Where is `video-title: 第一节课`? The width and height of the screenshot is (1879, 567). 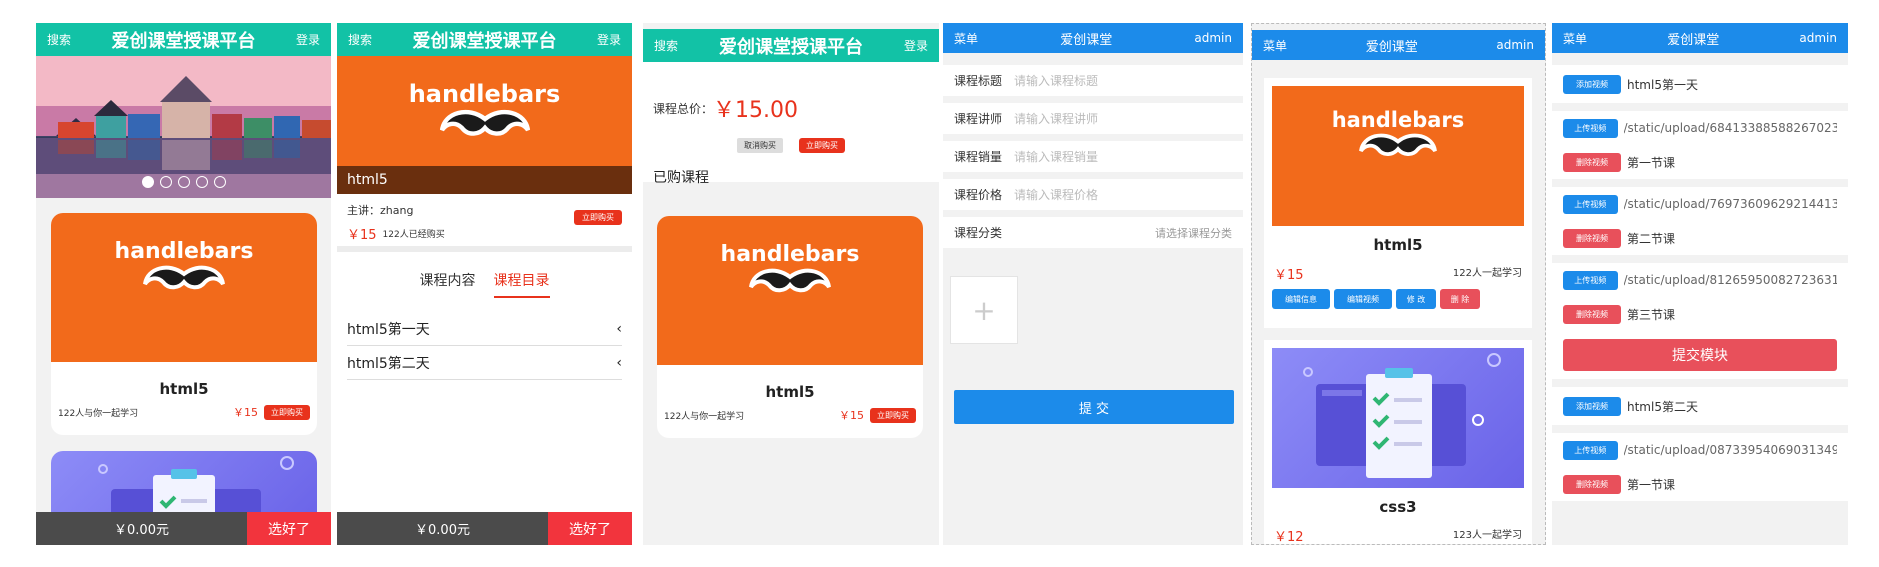 video-title: 第一节课 is located at coordinates (1651, 484).